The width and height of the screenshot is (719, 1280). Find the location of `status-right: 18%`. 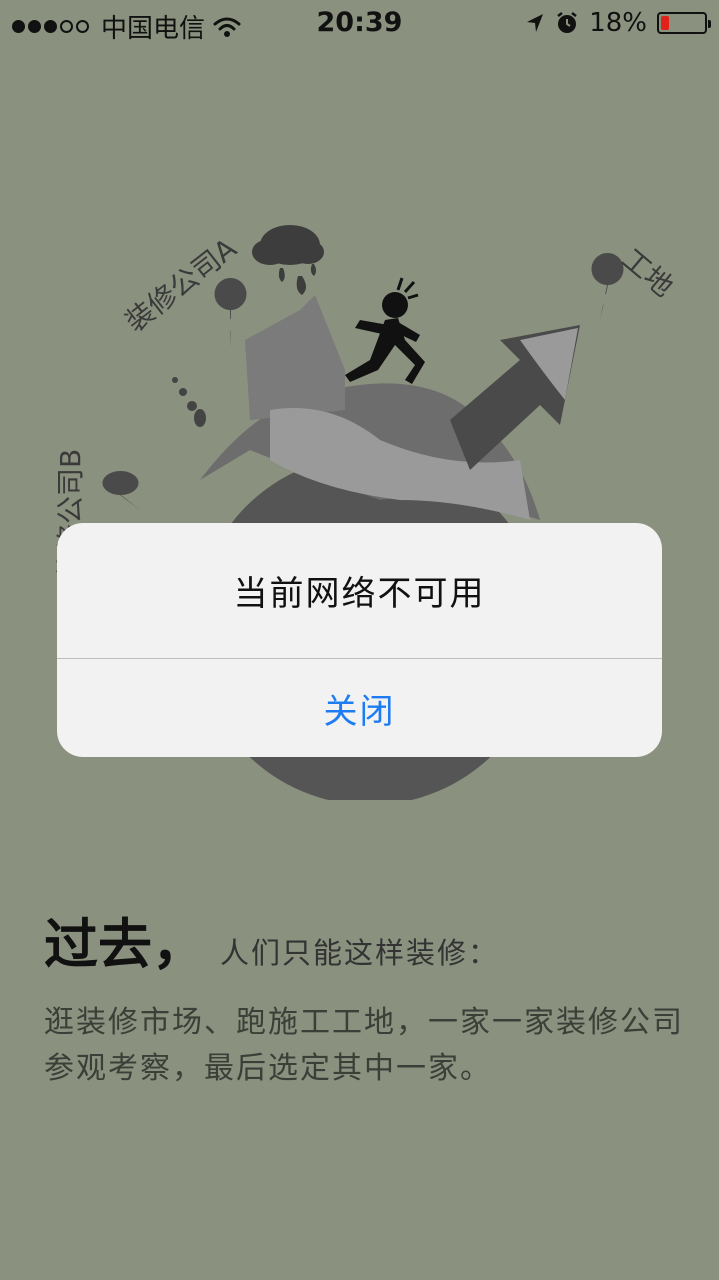

status-right: 18% is located at coordinates (618, 23).